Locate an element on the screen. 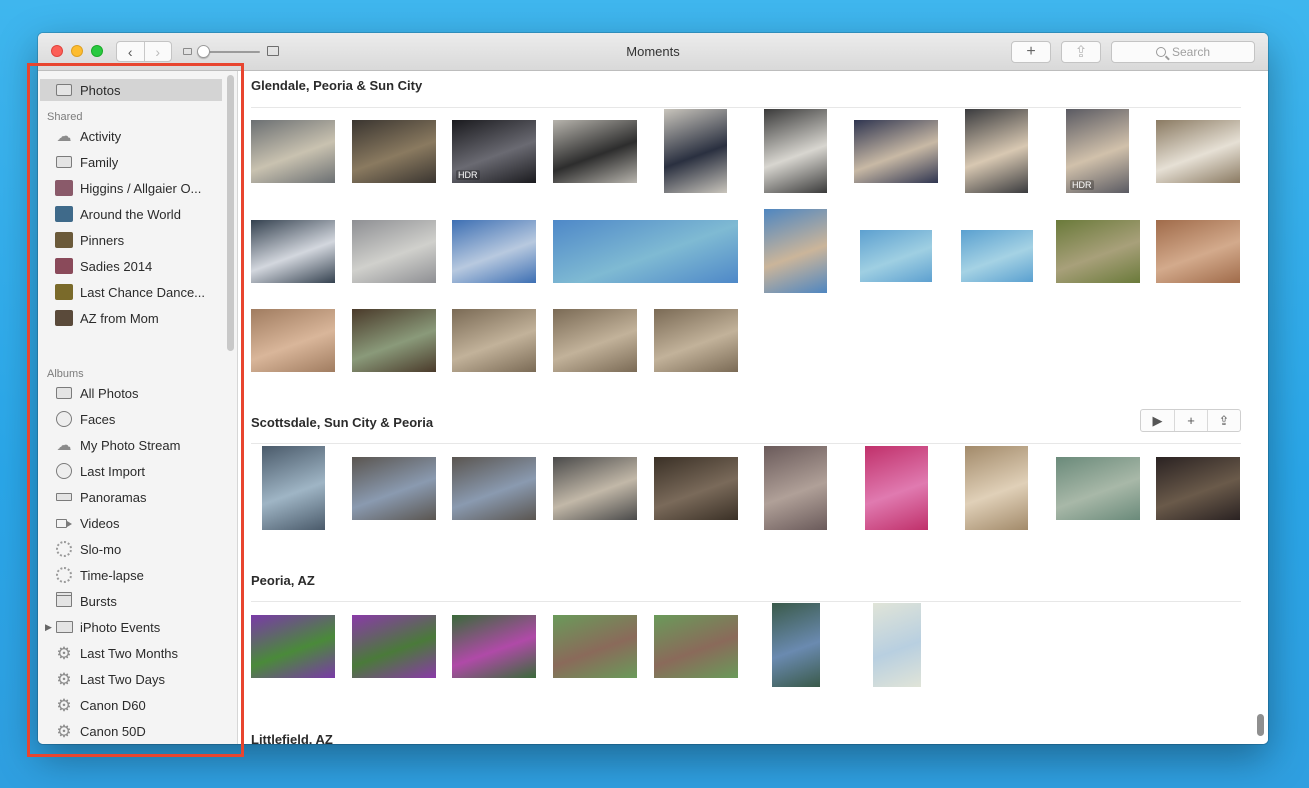  photo-stream-icon: ☁ is located at coordinates (64, 445).